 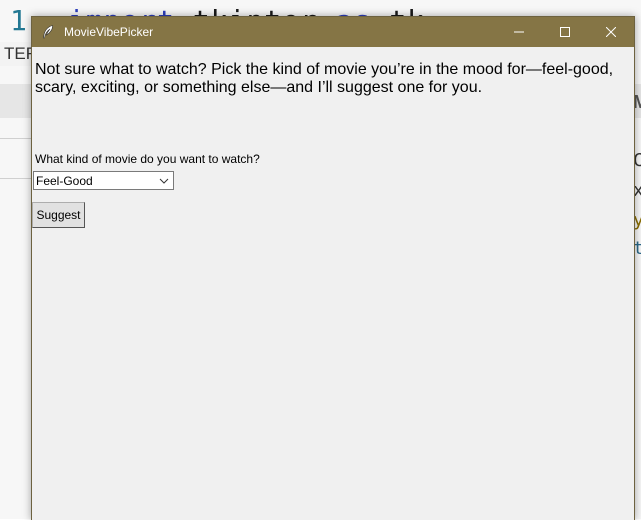 I want to click on minimize-button, so click(x=519, y=32).